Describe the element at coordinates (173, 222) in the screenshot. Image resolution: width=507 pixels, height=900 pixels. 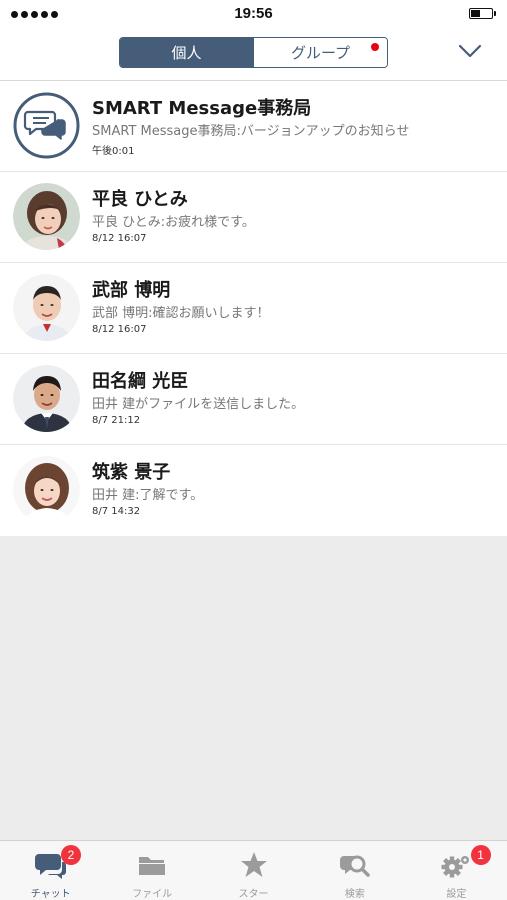
I see `chat-preview: 平良 ひとみ:お疲れ様です。` at that location.